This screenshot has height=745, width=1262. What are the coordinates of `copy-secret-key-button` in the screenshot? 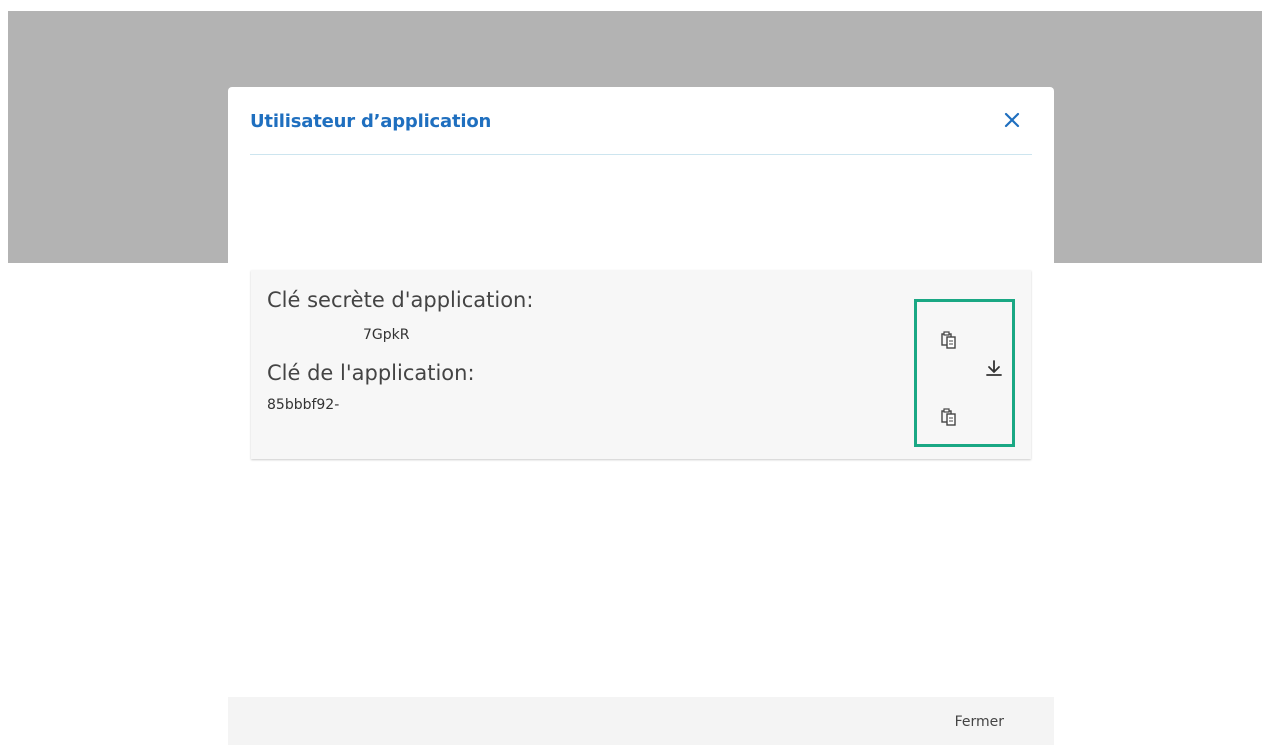 It's located at (948, 340).